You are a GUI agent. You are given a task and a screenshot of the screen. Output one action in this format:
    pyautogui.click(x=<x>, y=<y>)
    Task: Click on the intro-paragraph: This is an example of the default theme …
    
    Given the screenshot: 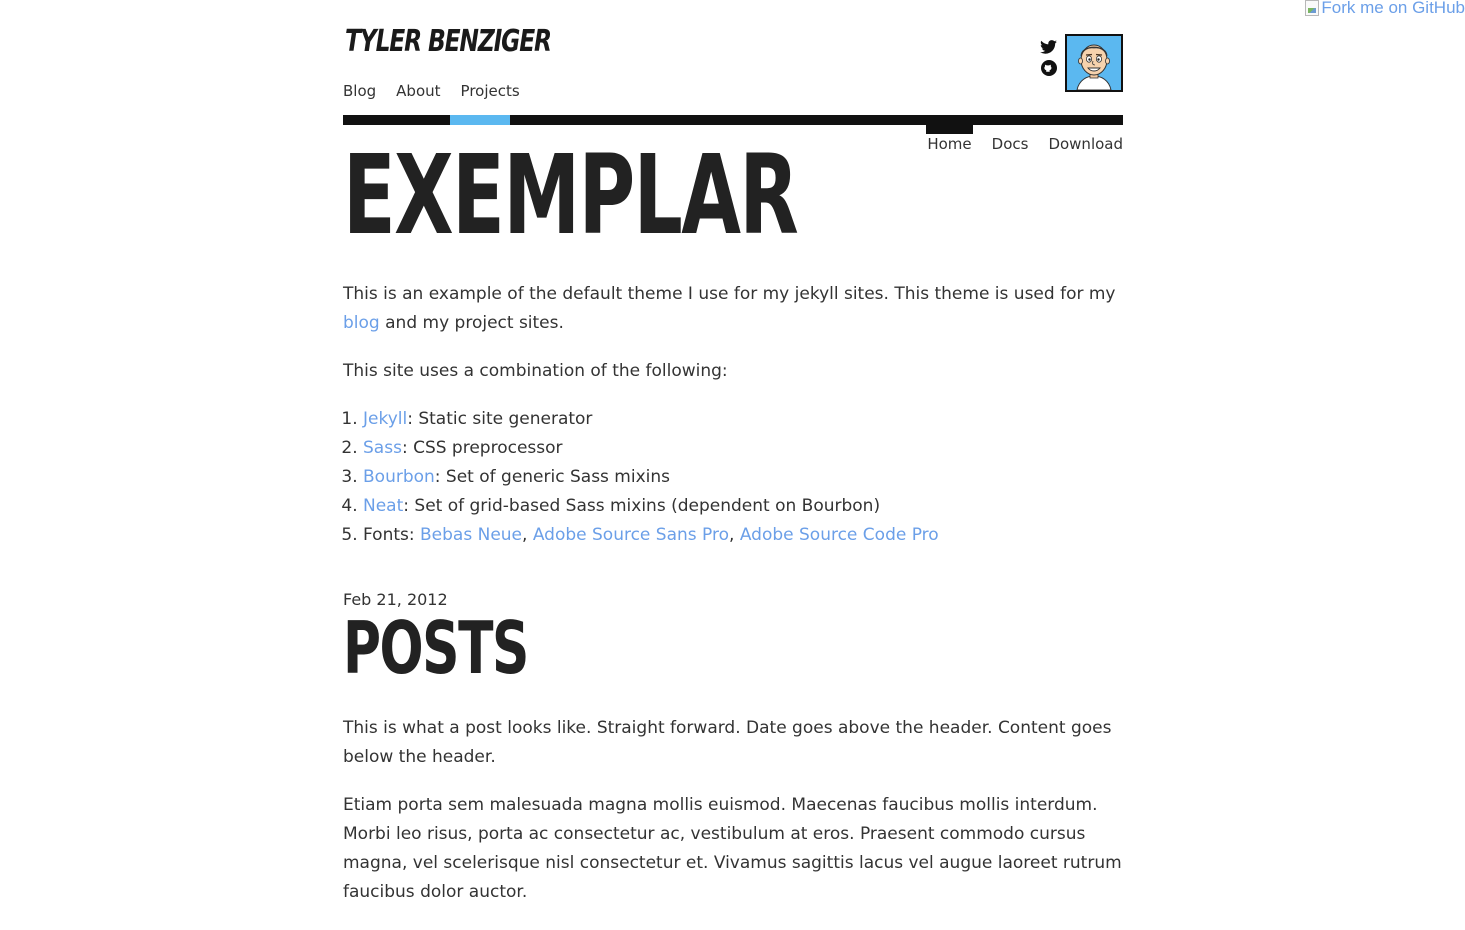 What is the action you would take?
    pyautogui.click(x=733, y=309)
    